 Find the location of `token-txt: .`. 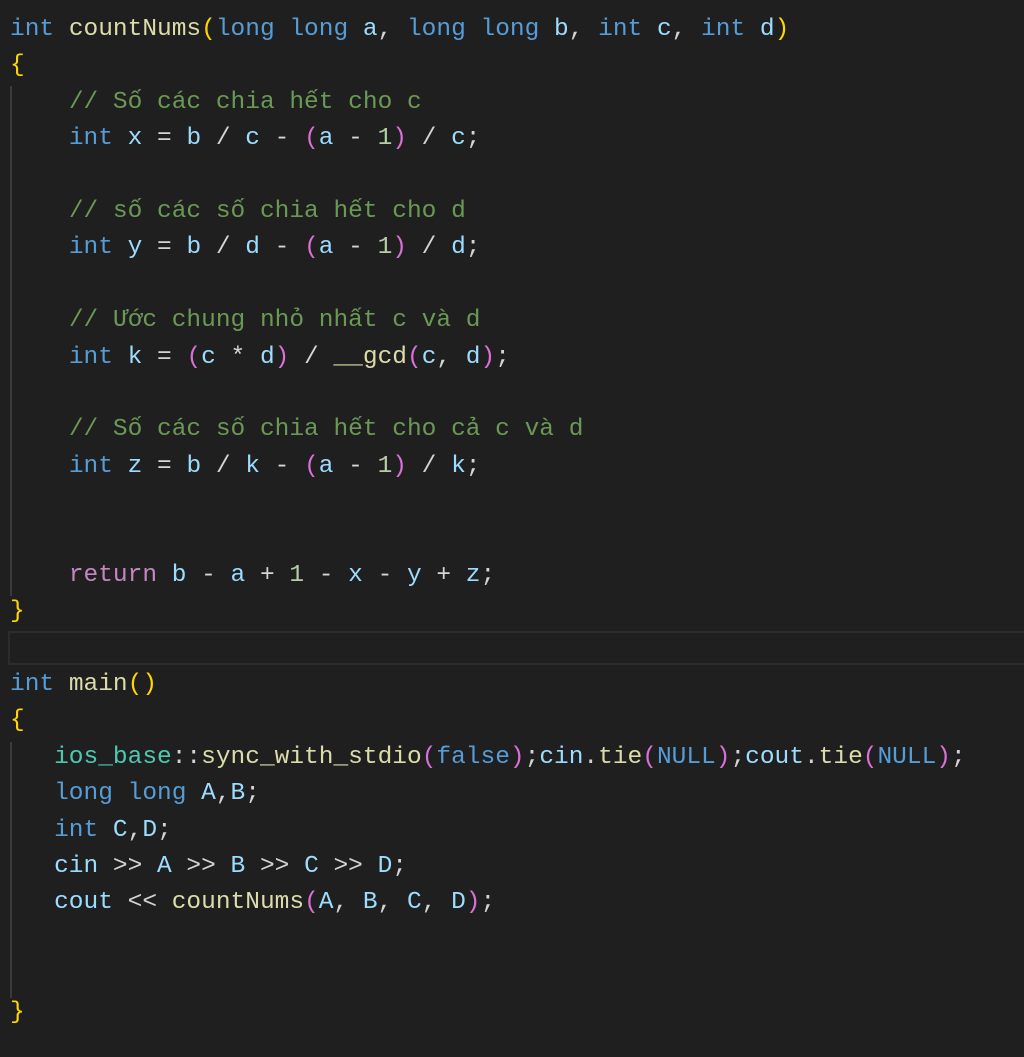

token-txt: . is located at coordinates (811, 757).